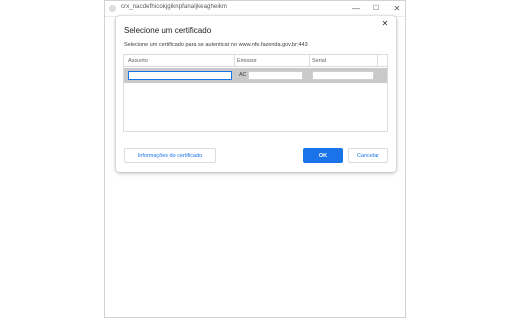  What do you see at coordinates (376, 9) in the screenshot?
I see `maximize-icon: ☐` at bounding box center [376, 9].